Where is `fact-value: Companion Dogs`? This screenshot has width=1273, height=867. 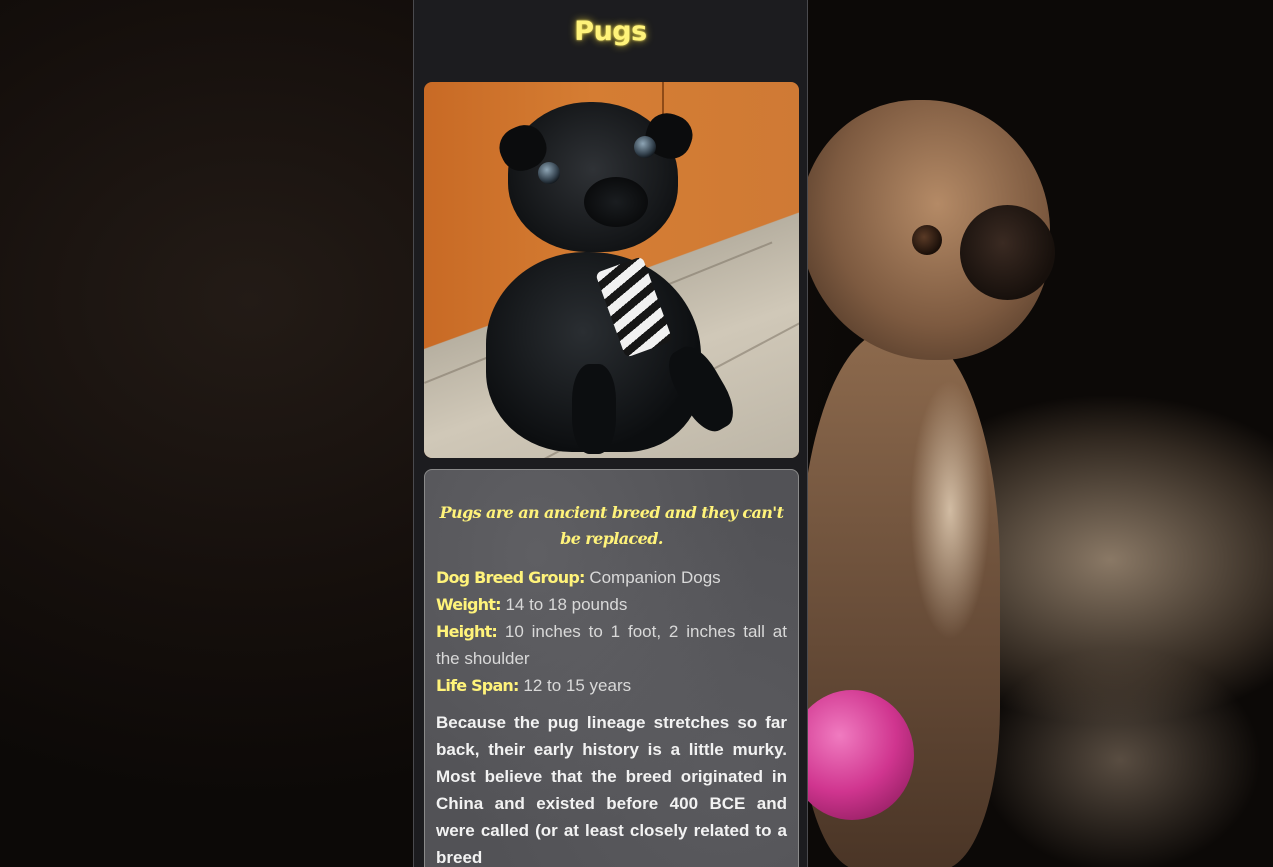 fact-value: Companion Dogs is located at coordinates (655, 577).